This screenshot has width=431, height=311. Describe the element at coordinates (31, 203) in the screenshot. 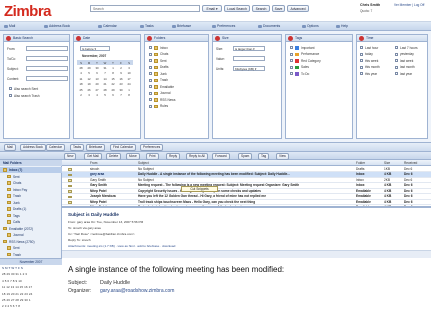

I see `sidebar-item: Junk` at that location.